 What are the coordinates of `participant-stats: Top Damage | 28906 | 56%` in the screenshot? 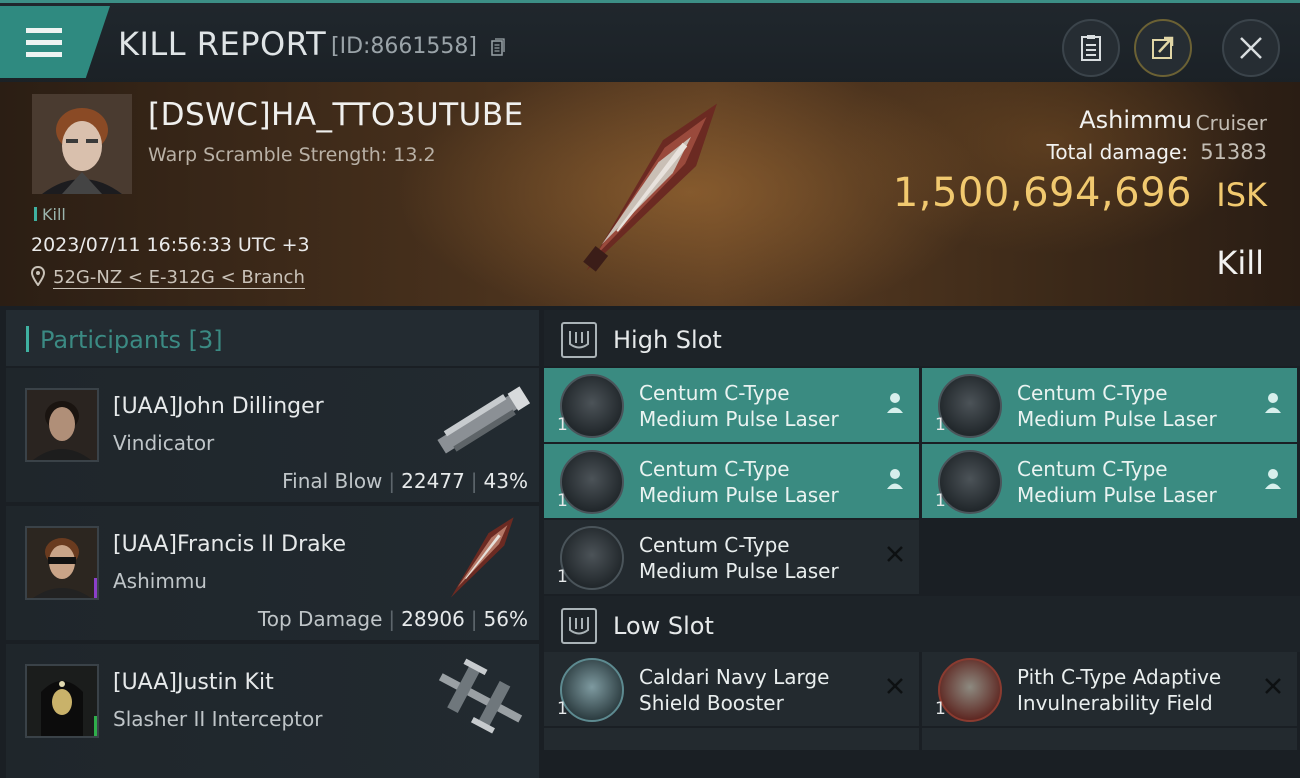 It's located at (392, 619).